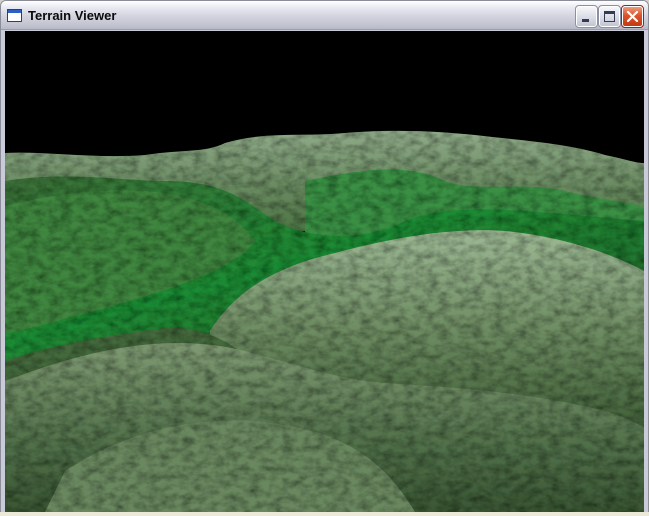 The height and width of the screenshot is (516, 649). I want to click on window-title: Terrain Viewer, so click(72, 15).